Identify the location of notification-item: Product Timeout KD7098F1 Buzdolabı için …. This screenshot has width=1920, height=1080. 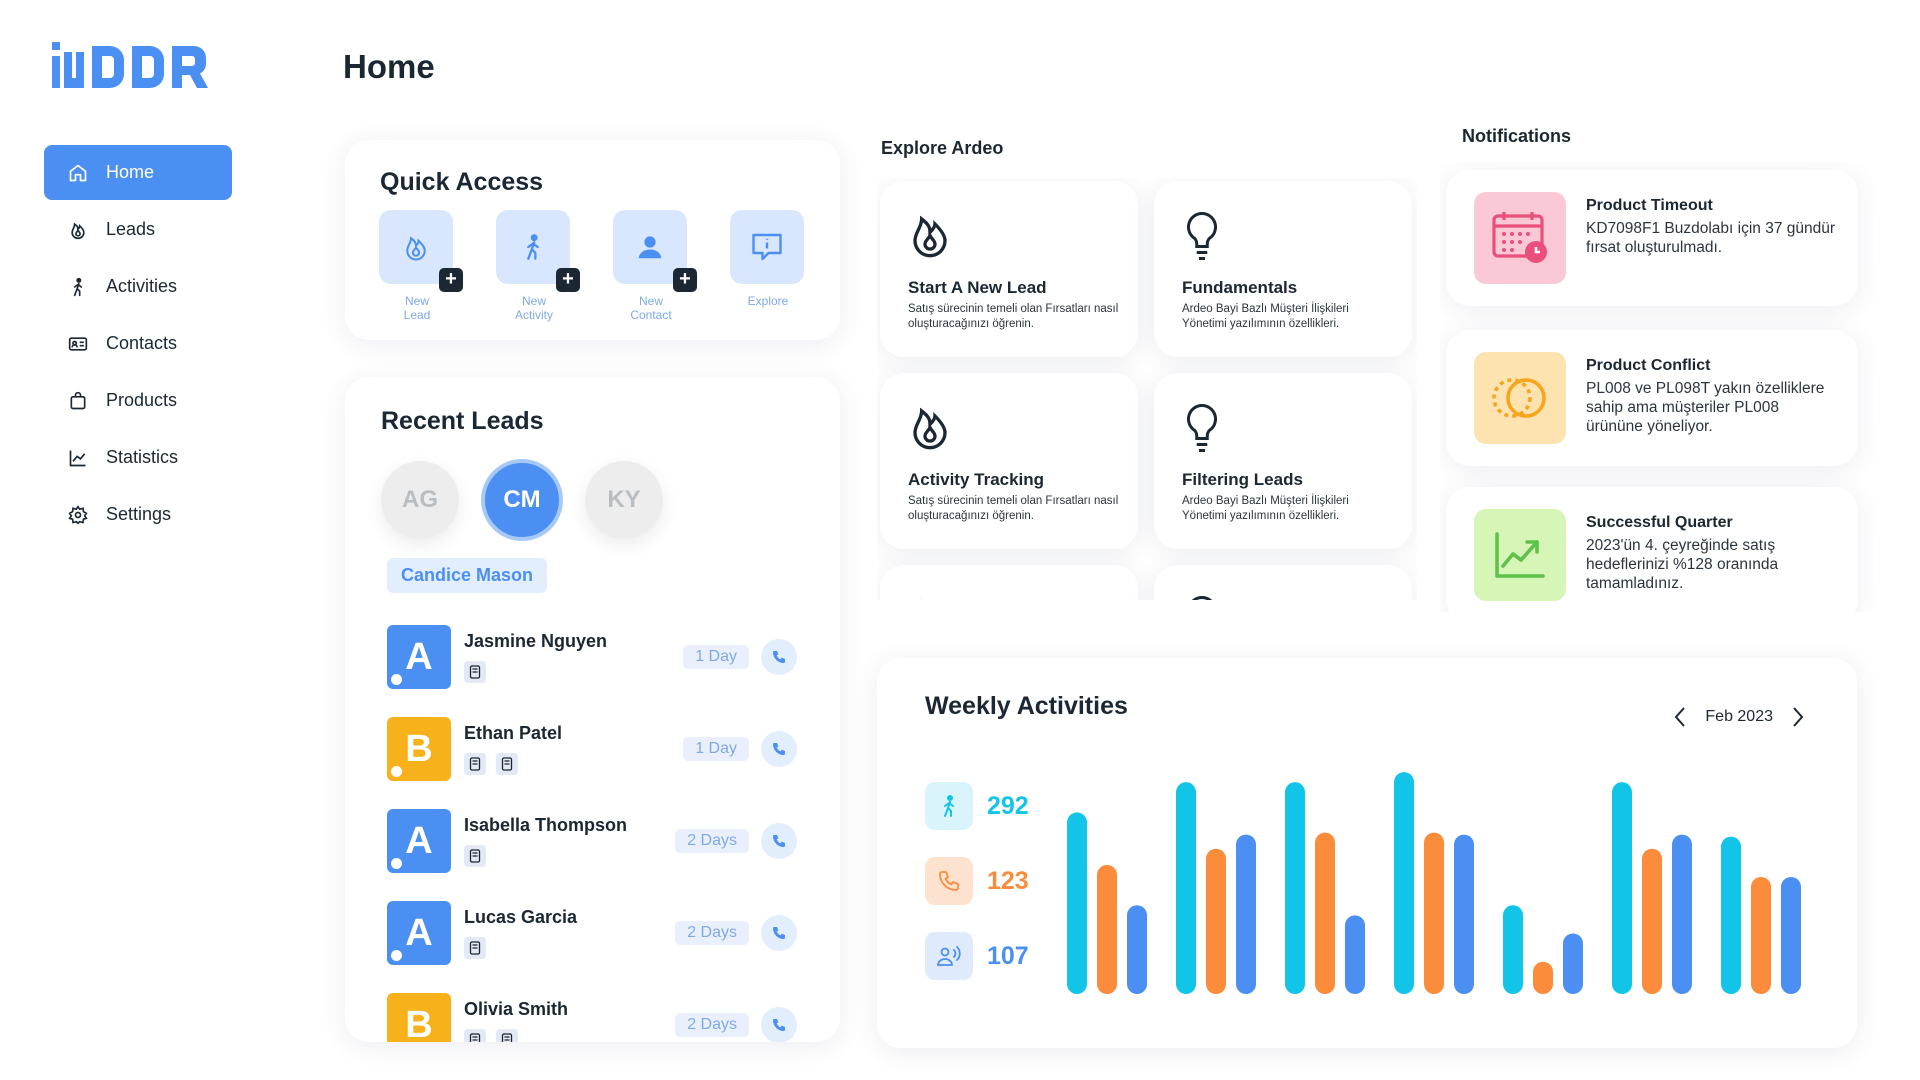
(1652, 238).